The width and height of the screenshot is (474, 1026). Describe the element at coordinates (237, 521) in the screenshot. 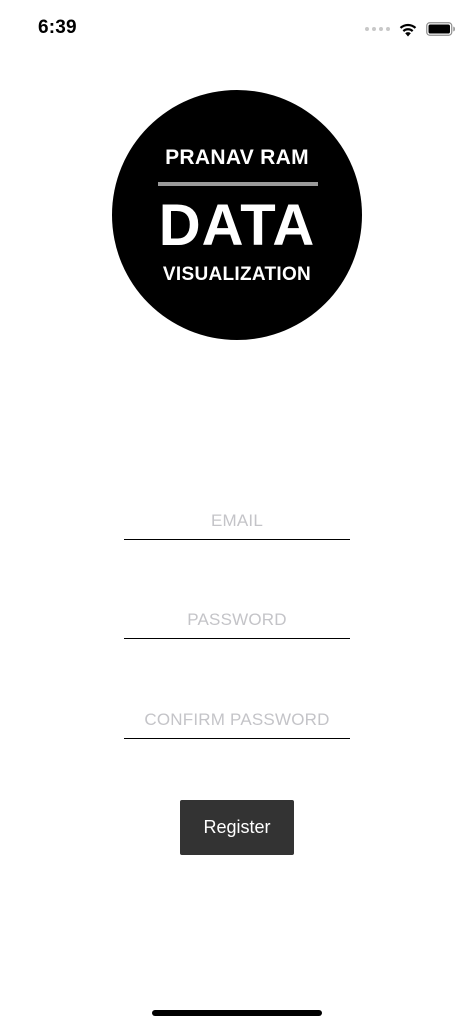

I see `email-field` at that location.